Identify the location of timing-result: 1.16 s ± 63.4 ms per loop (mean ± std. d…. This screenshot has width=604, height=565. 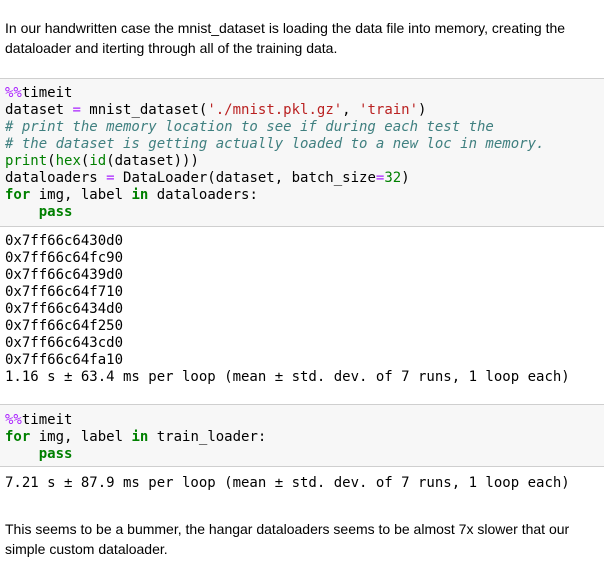
(287, 377).